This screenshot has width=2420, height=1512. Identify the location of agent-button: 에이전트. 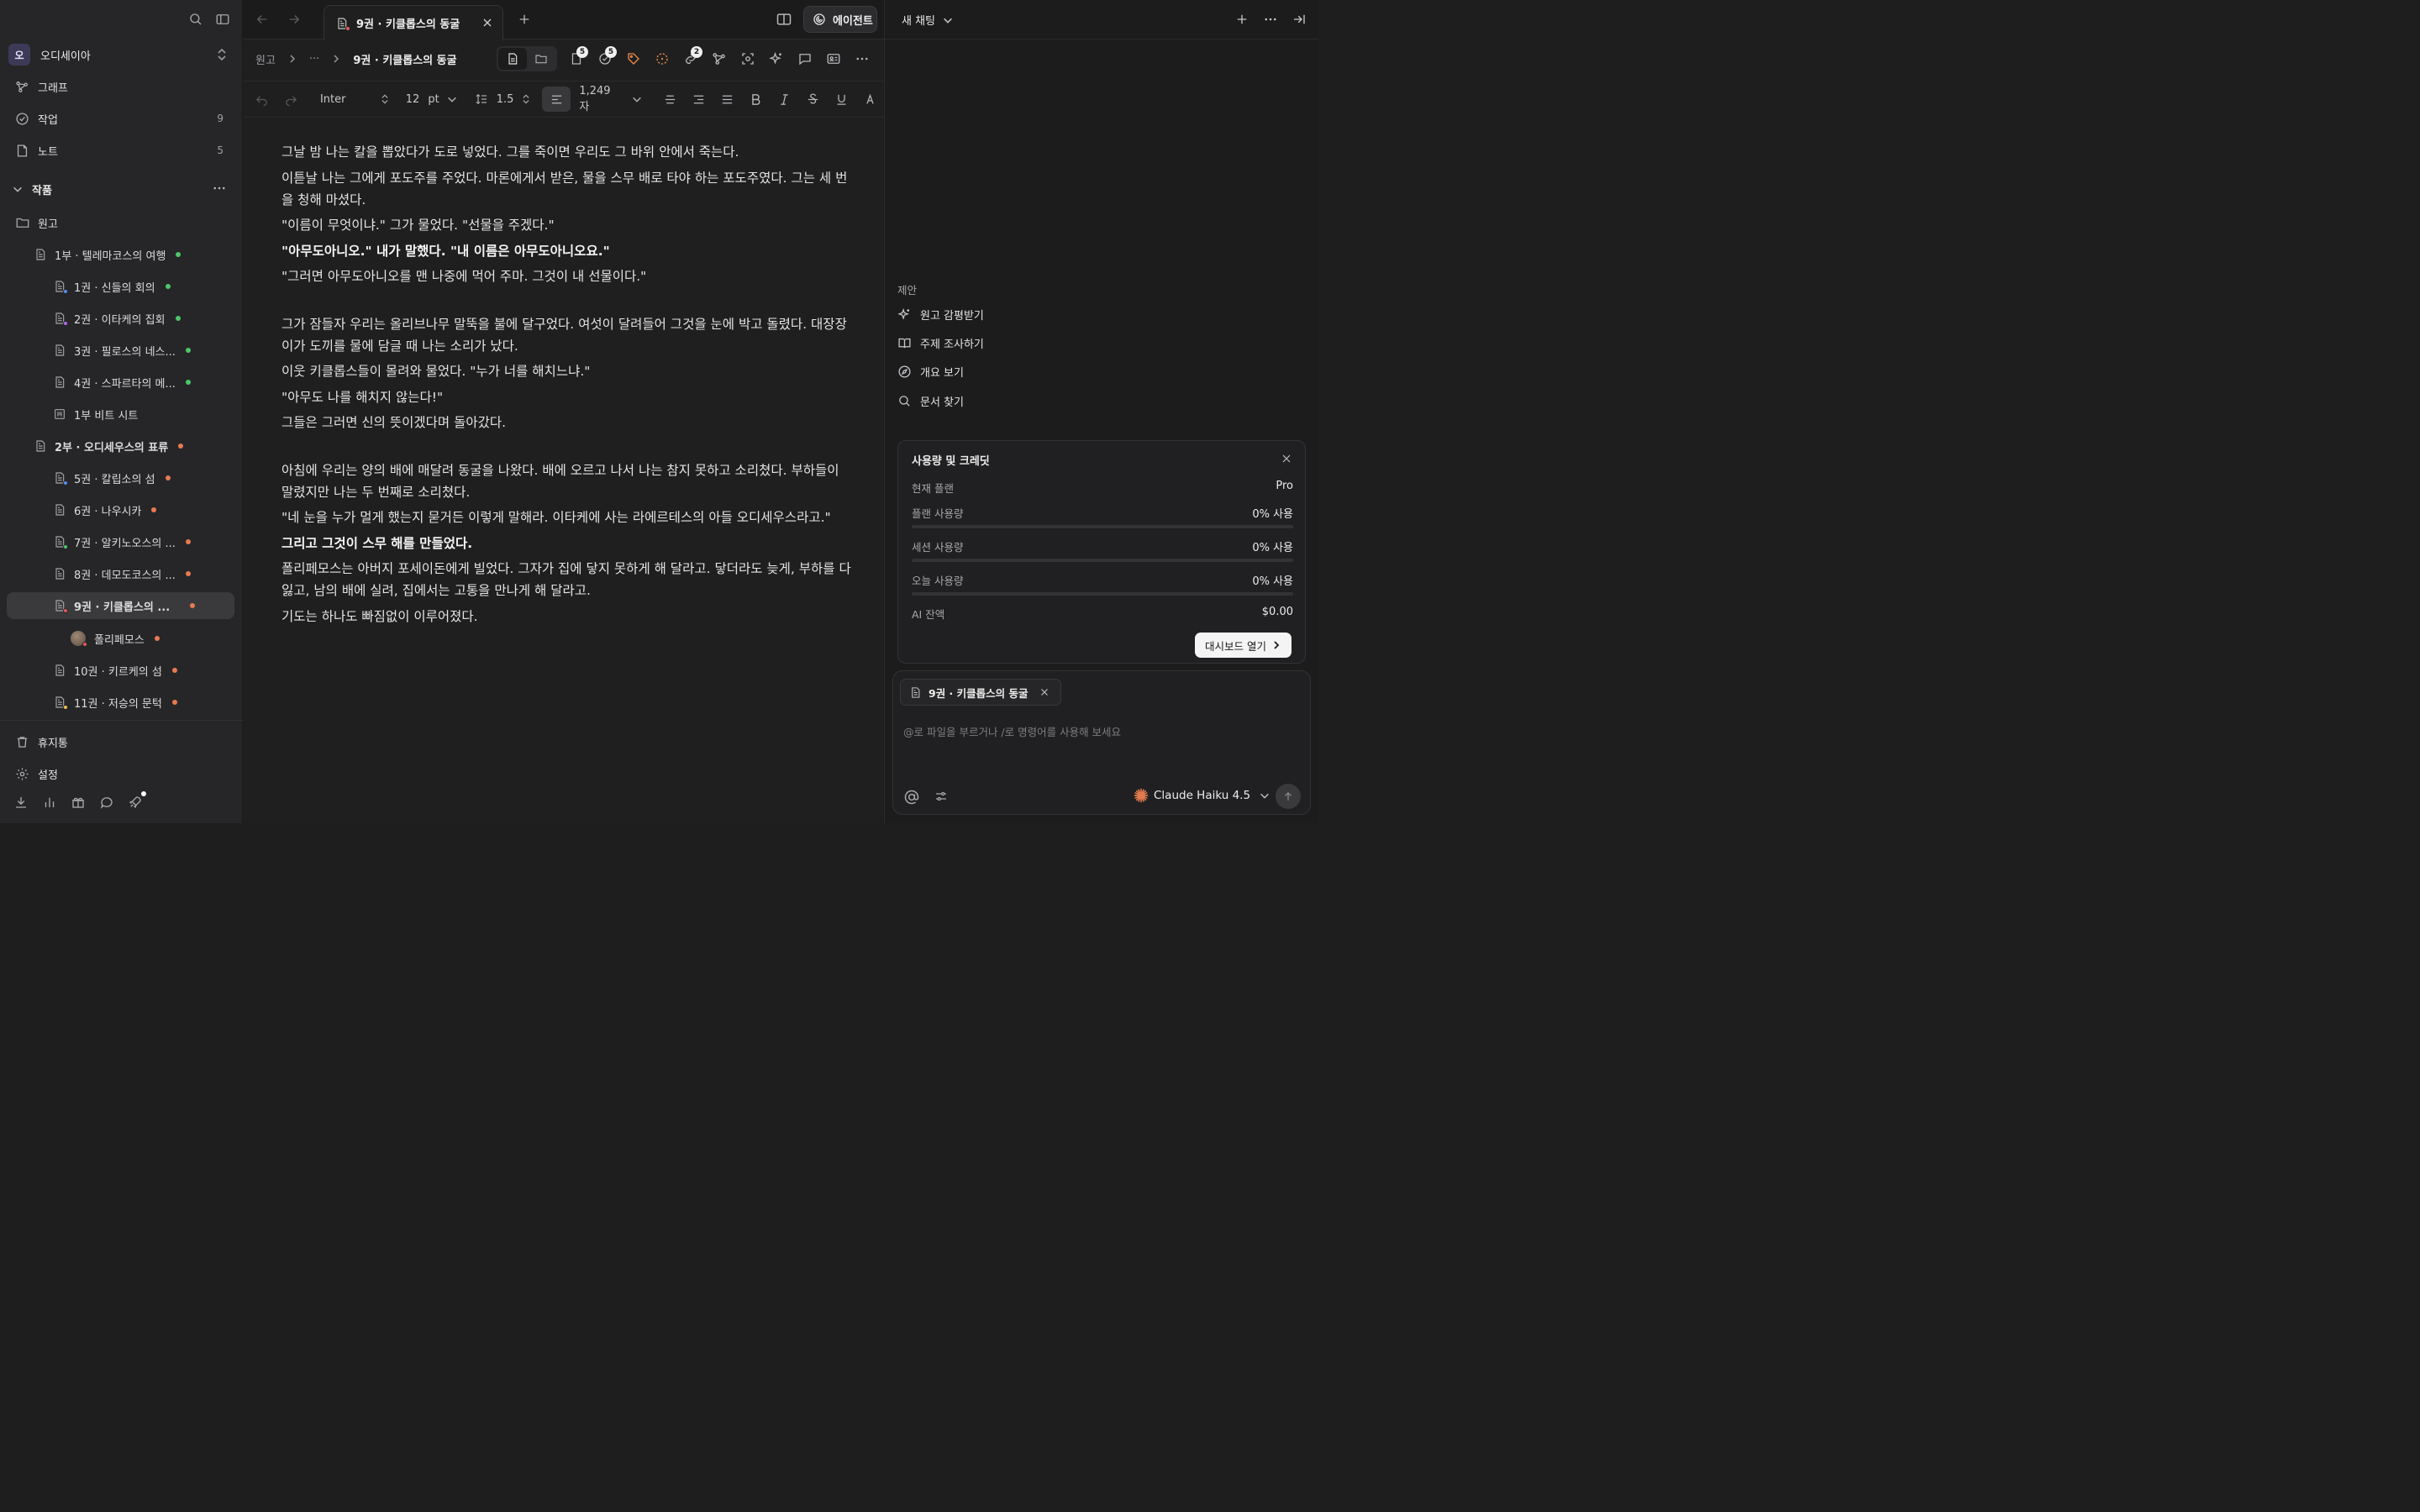
(840, 19).